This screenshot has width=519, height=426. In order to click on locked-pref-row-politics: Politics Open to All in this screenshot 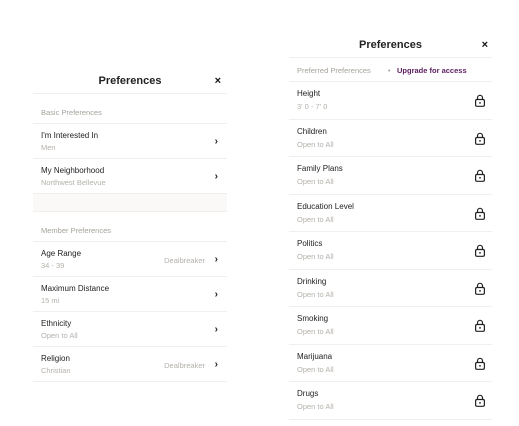, I will do `click(390, 251)`.